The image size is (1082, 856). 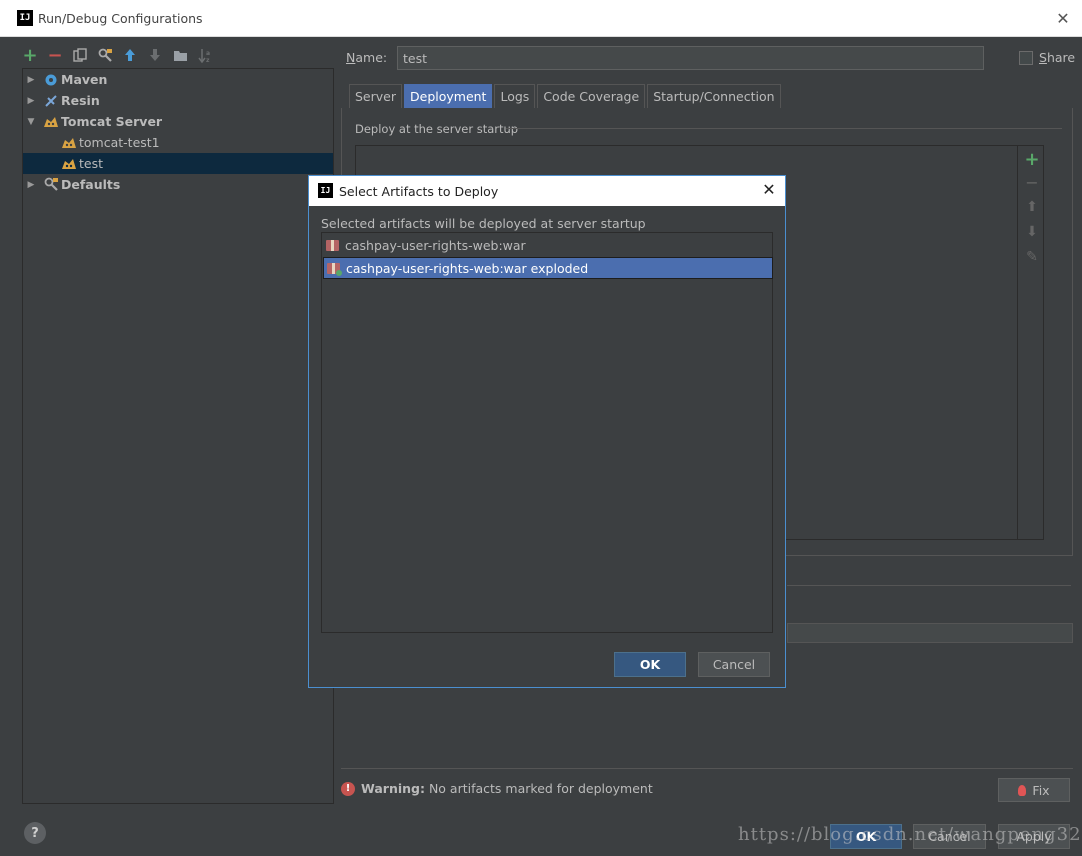 What do you see at coordinates (105, 55) in the screenshot?
I see `edit-defaults-icon` at bounding box center [105, 55].